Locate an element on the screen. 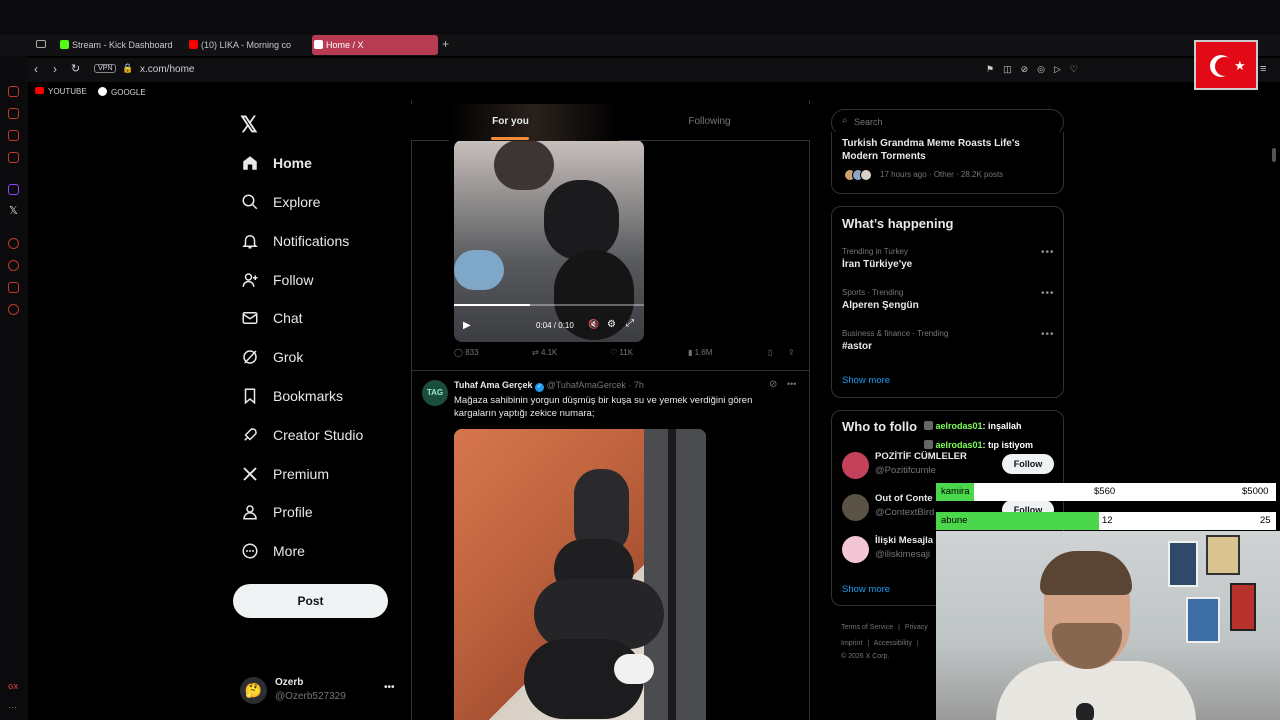 The height and width of the screenshot is (720, 1280). lock-icon: 🔒 is located at coordinates (128, 68).